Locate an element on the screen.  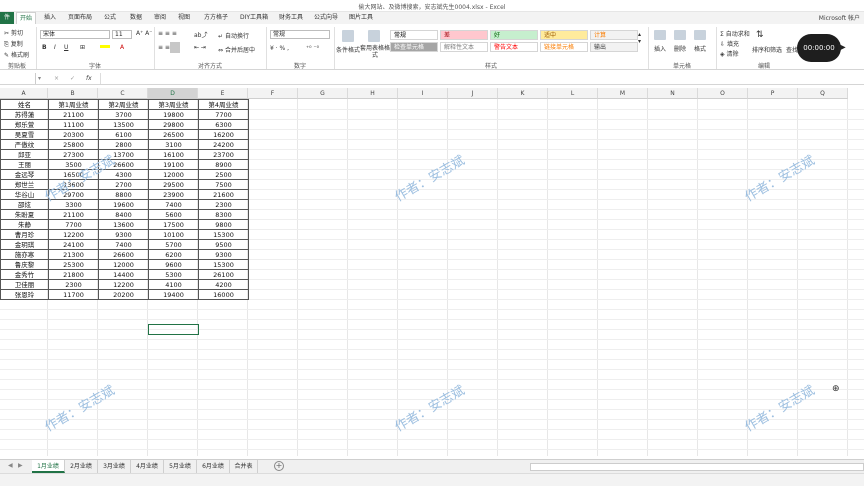
cell-style-1: 差 is located at coordinates (464, 35).